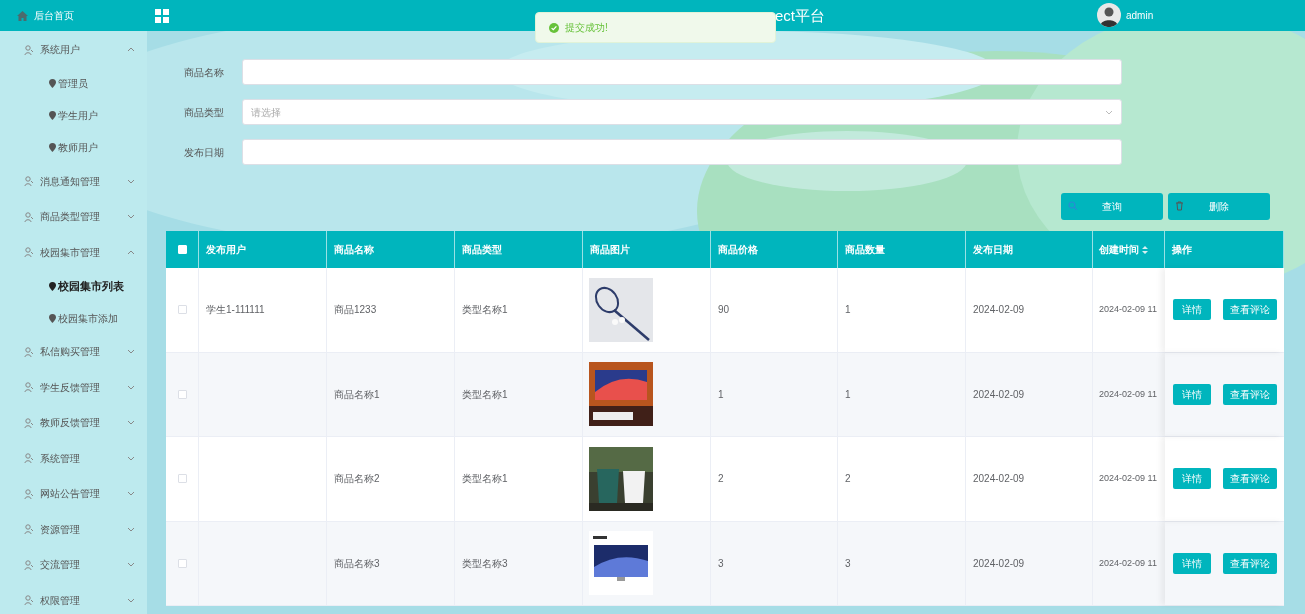 This screenshot has height=614, width=1305. I want to click on submenu-item: 校园集市添加, so click(73, 318).